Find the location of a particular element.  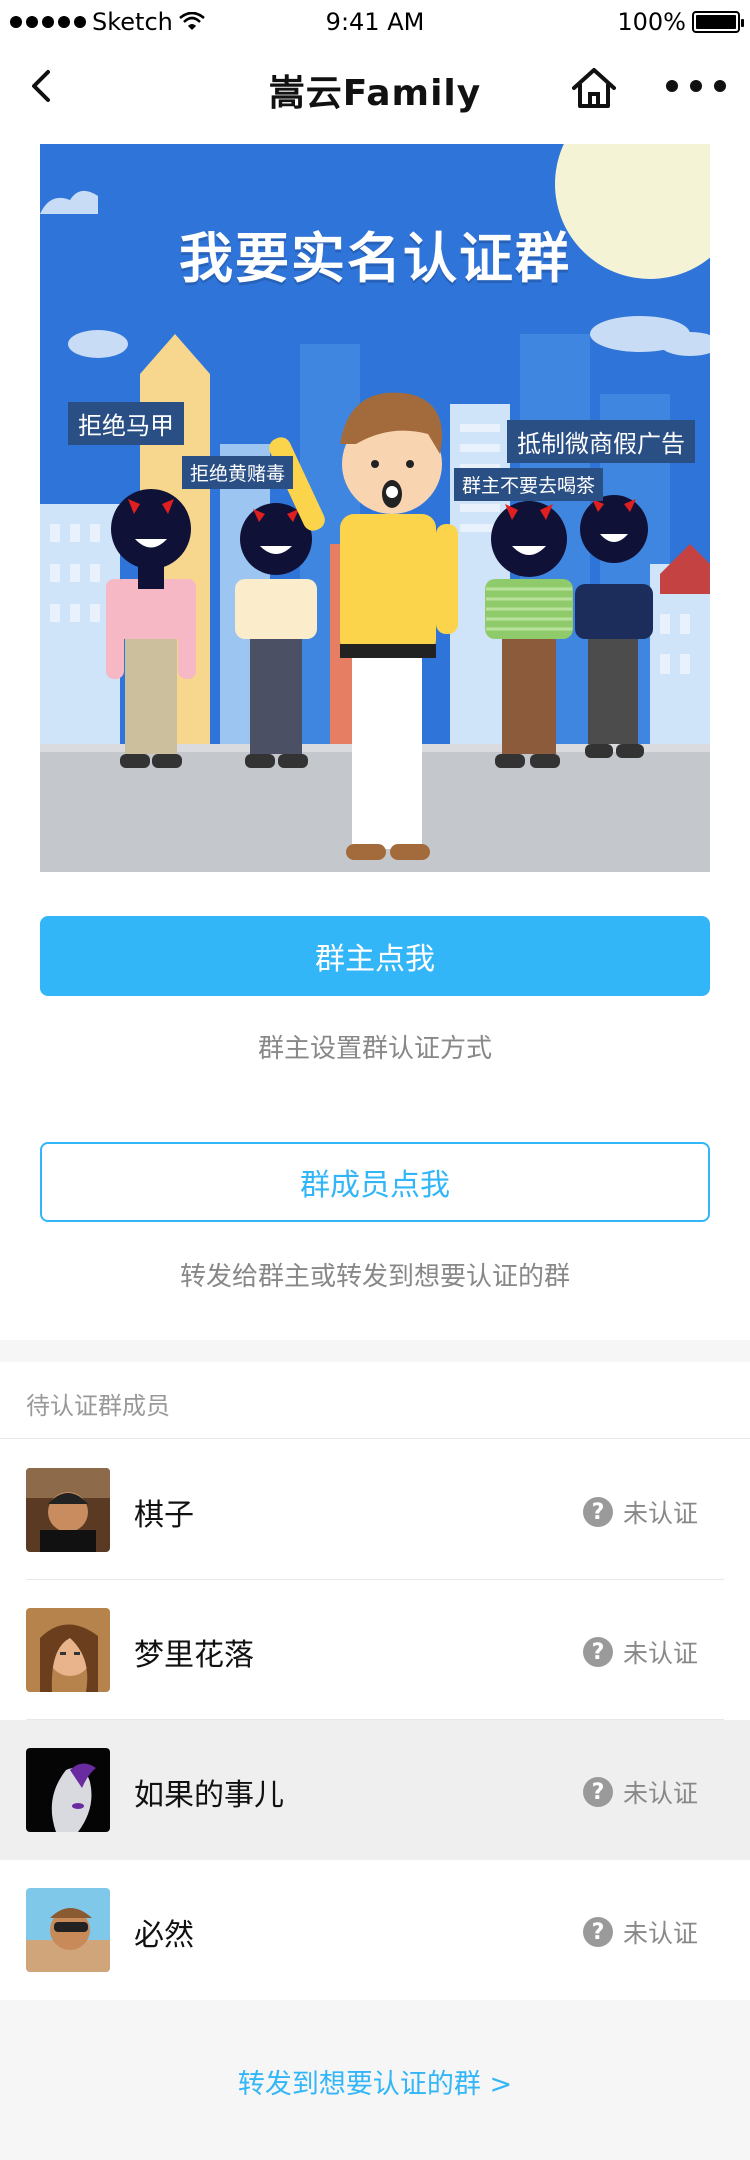

owner-hint: 群主设置群认证方式 is located at coordinates (374, 1049).